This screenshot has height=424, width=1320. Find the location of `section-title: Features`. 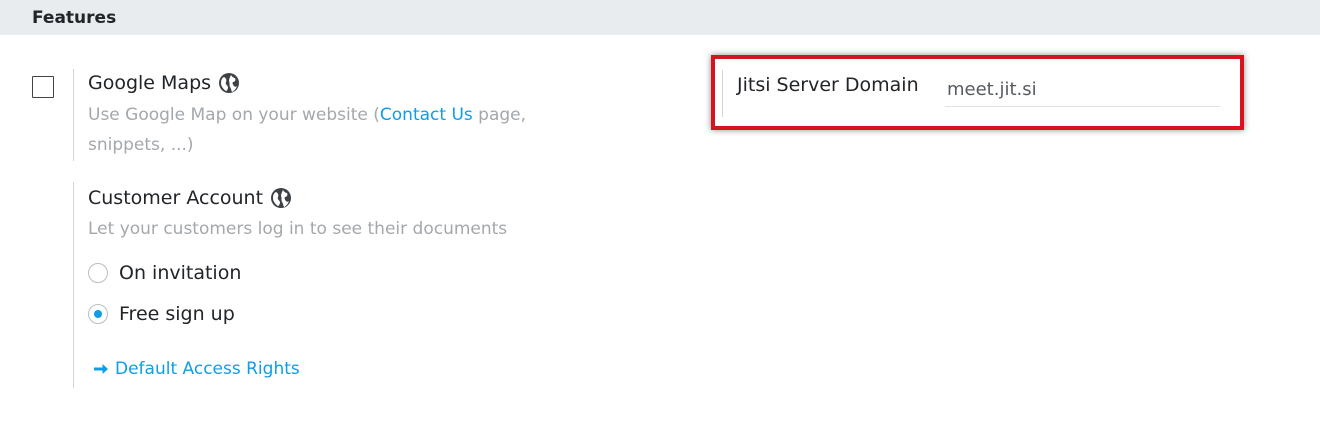

section-title: Features is located at coordinates (74, 17).